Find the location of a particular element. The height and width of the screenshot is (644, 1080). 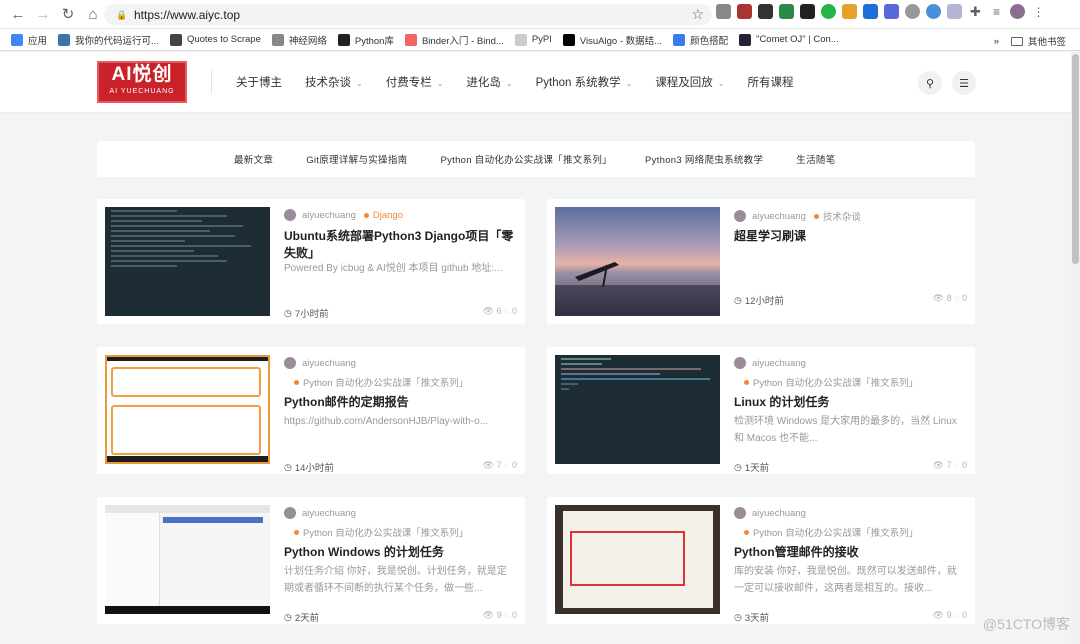

camera-extension-icon is located at coordinates (723, 11).